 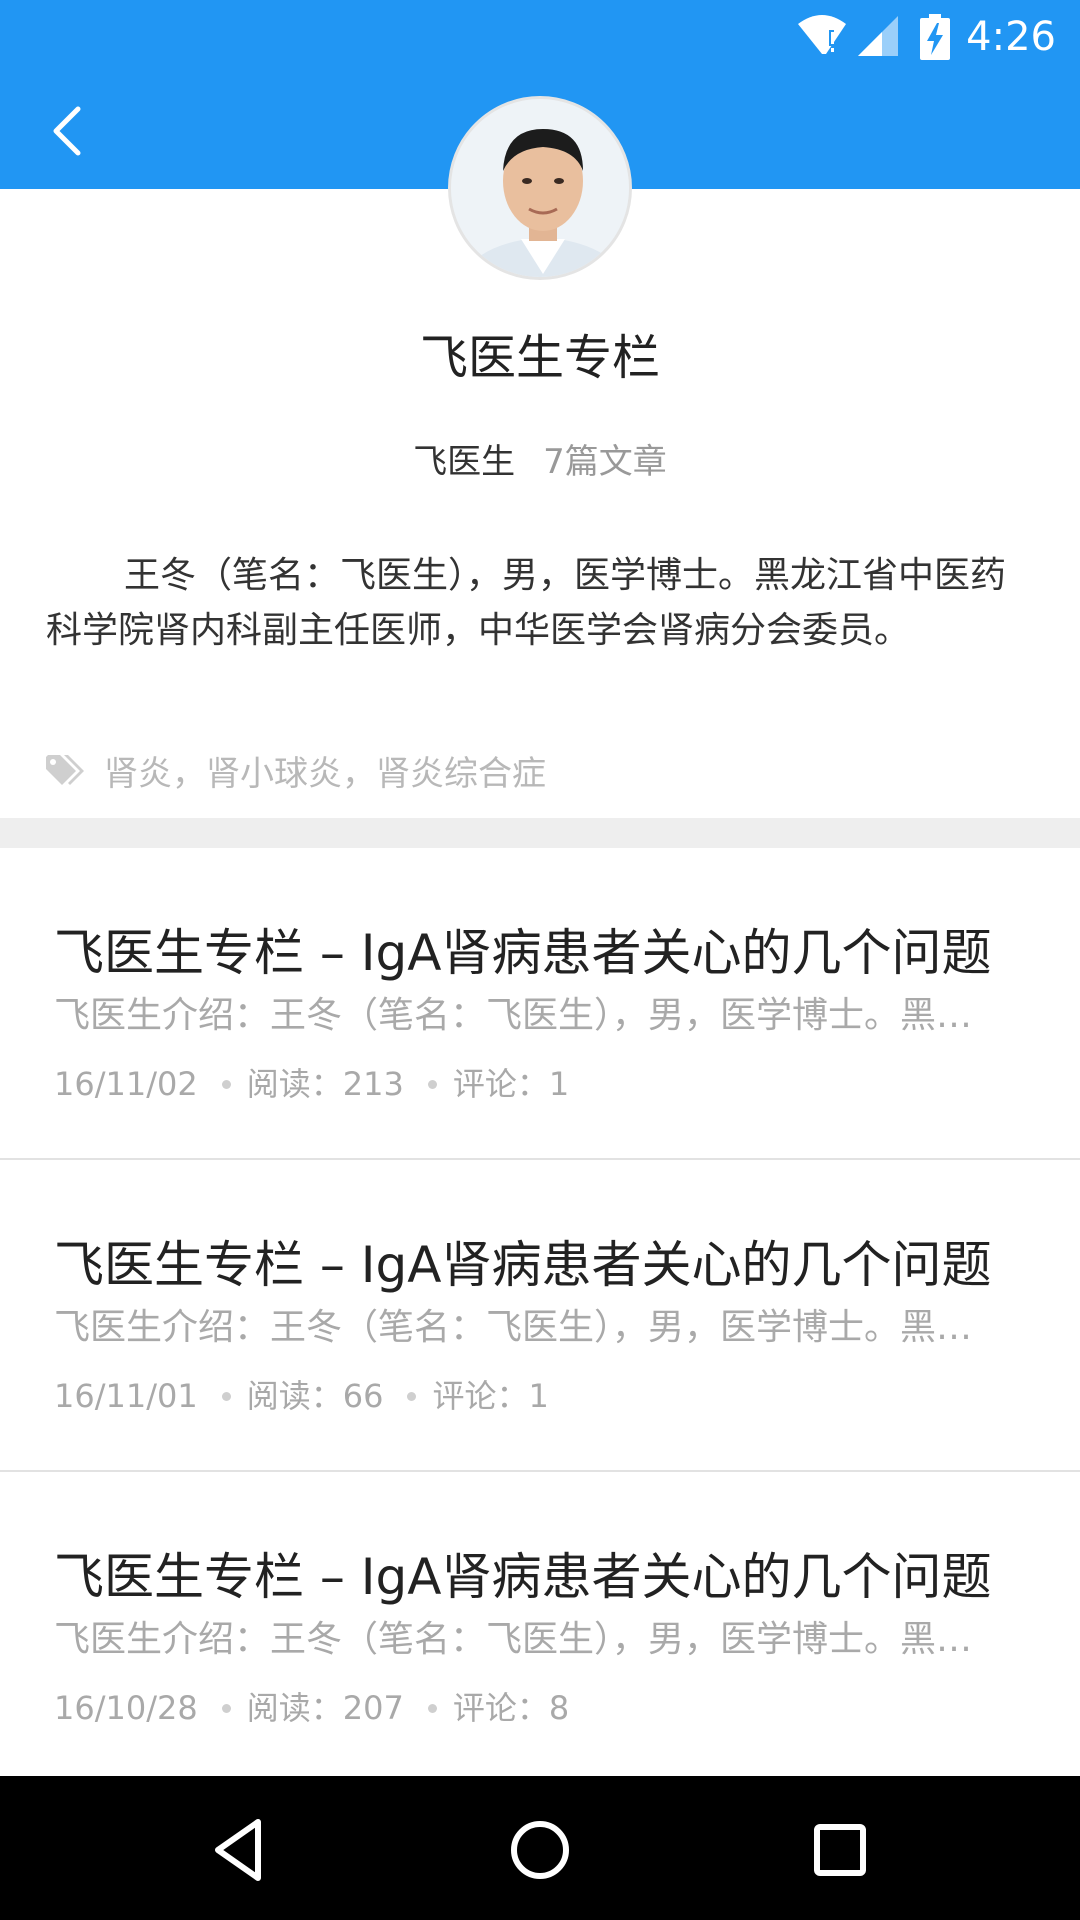 I want to click on tag-row: 肾炎，肾小球炎，肾炎综合症, so click(x=295, y=770).